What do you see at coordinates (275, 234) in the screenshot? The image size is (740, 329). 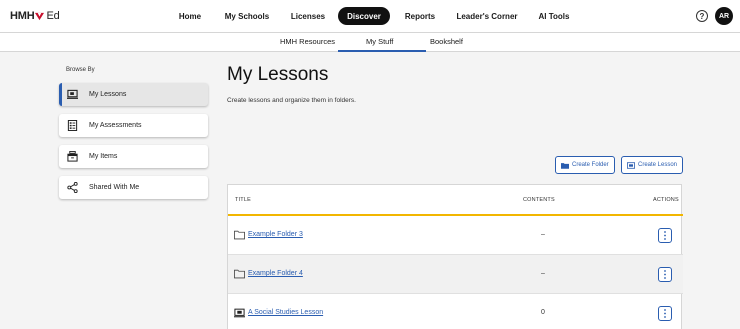 I see `row-title-link: Example Folder 3` at bounding box center [275, 234].